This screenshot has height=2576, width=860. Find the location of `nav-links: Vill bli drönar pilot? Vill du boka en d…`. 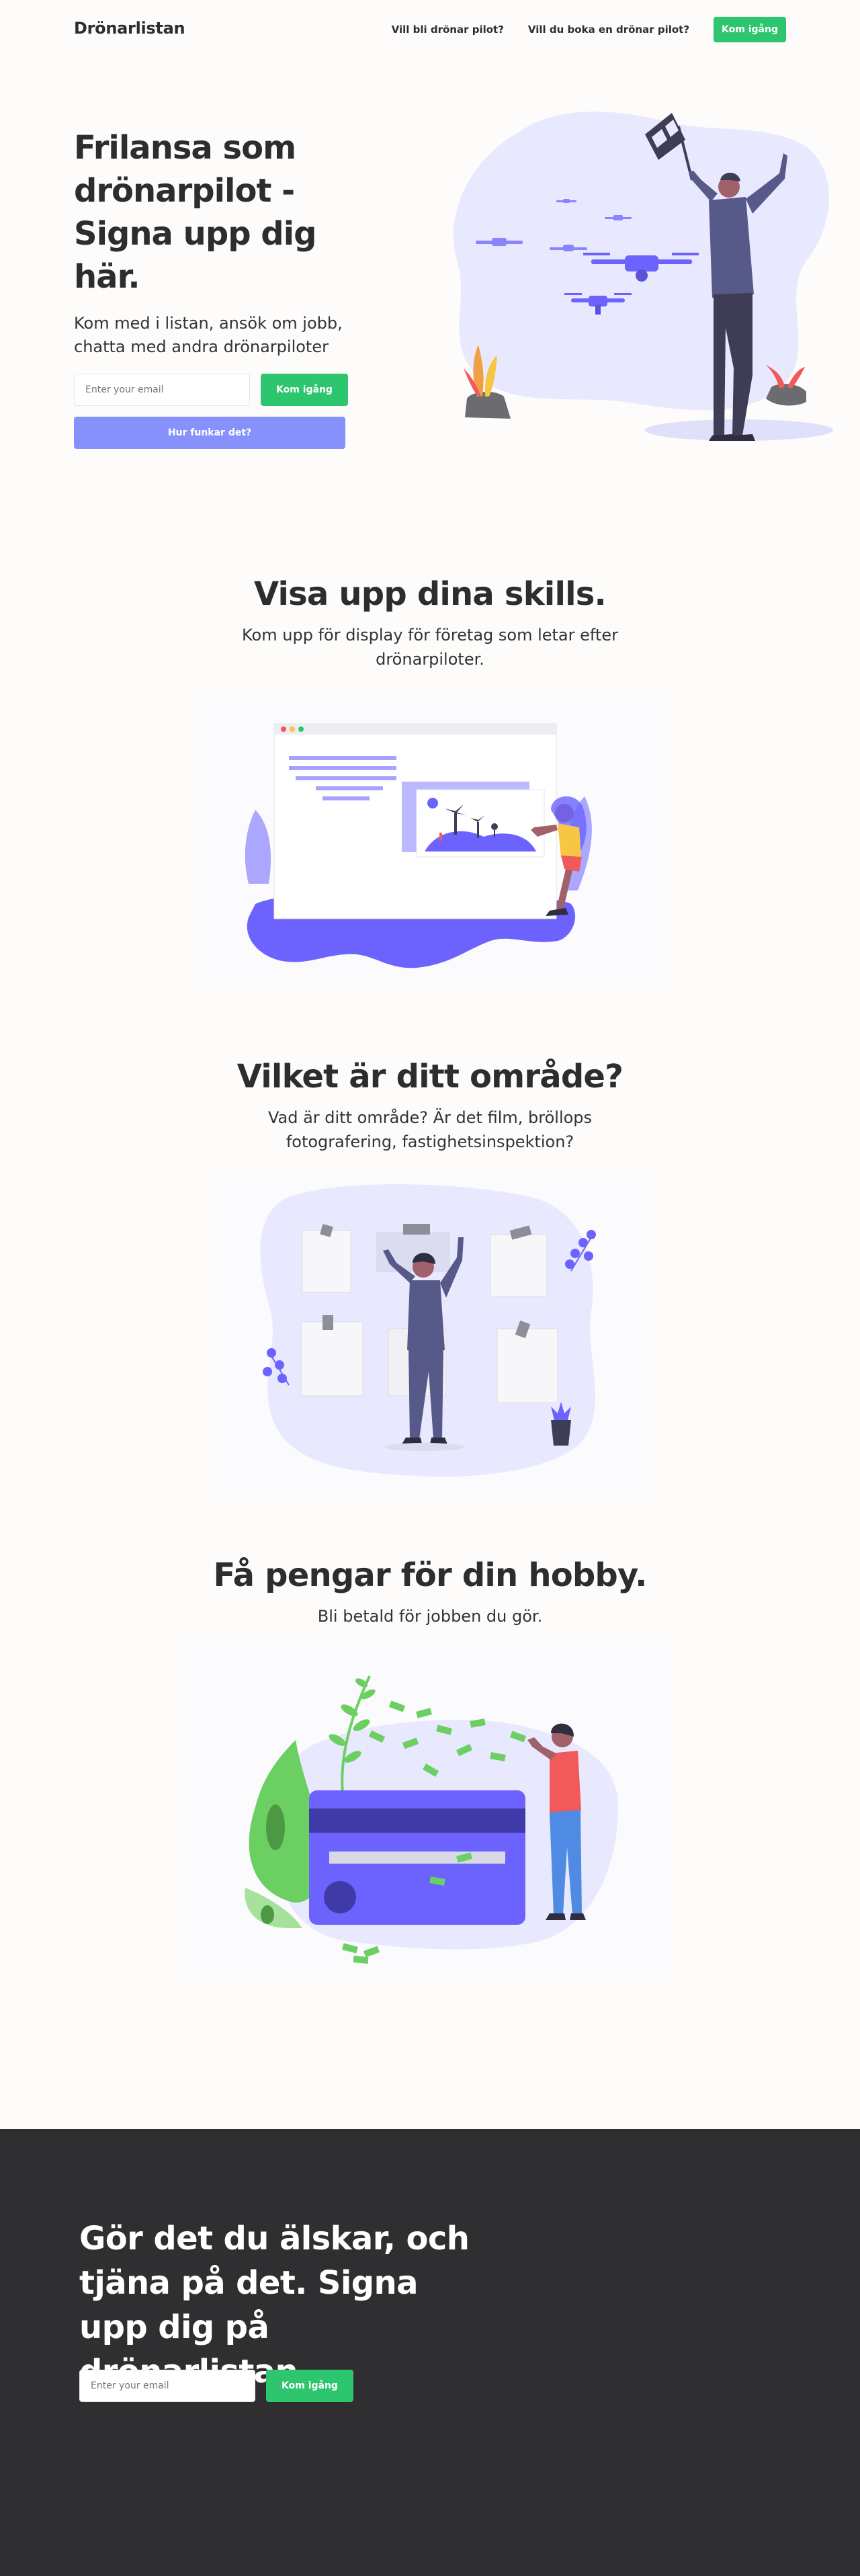

nav-links: Vill bli drönar pilot? Vill du boka en d… is located at coordinates (589, 29).